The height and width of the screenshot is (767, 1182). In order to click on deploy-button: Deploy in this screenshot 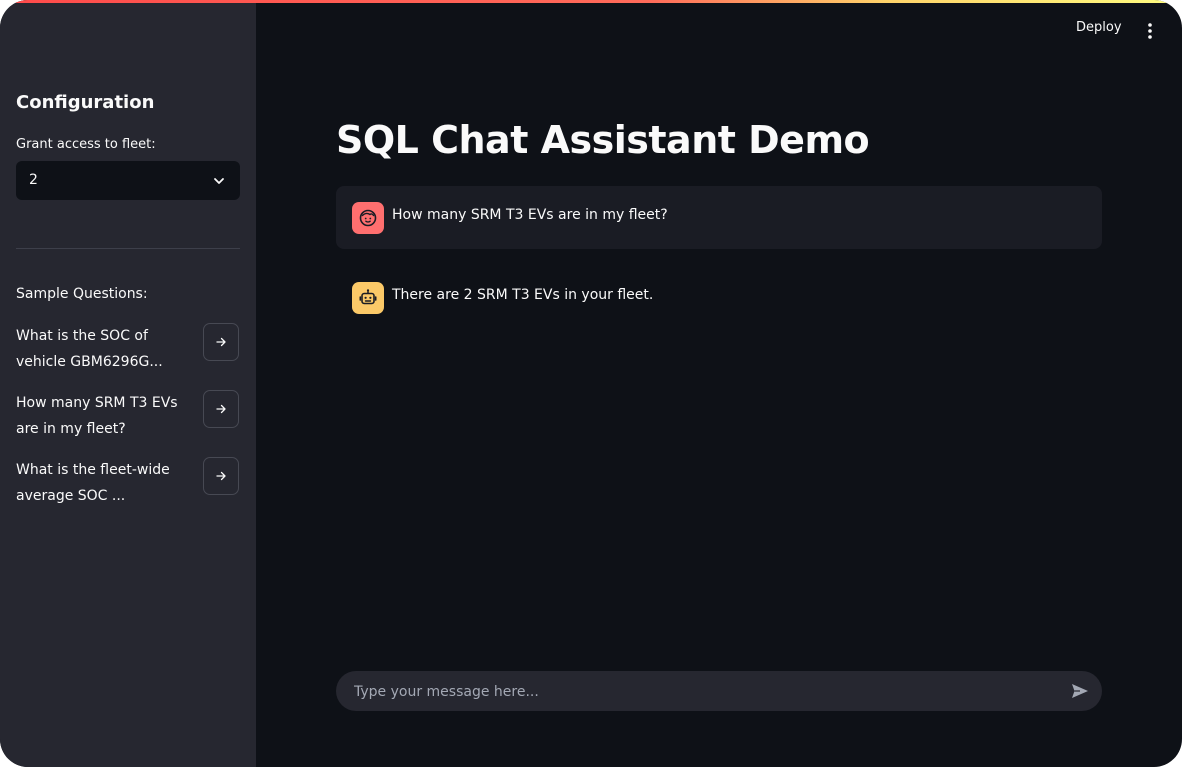, I will do `click(1099, 27)`.